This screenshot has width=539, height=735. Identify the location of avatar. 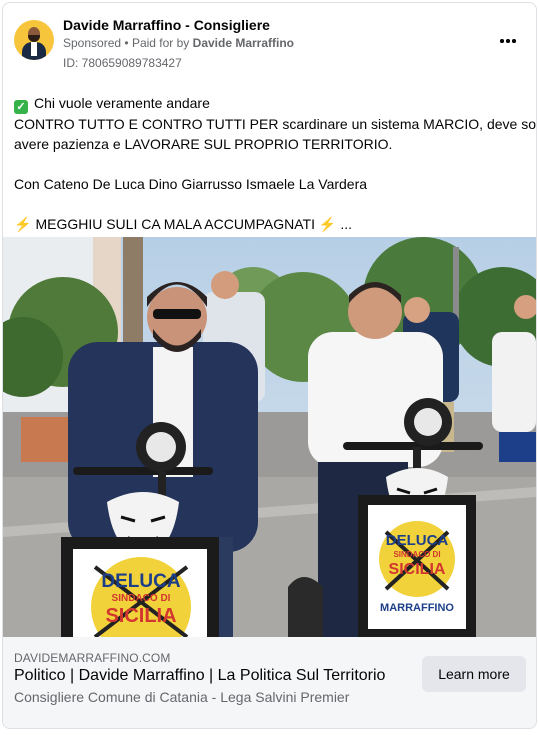
(34, 40).